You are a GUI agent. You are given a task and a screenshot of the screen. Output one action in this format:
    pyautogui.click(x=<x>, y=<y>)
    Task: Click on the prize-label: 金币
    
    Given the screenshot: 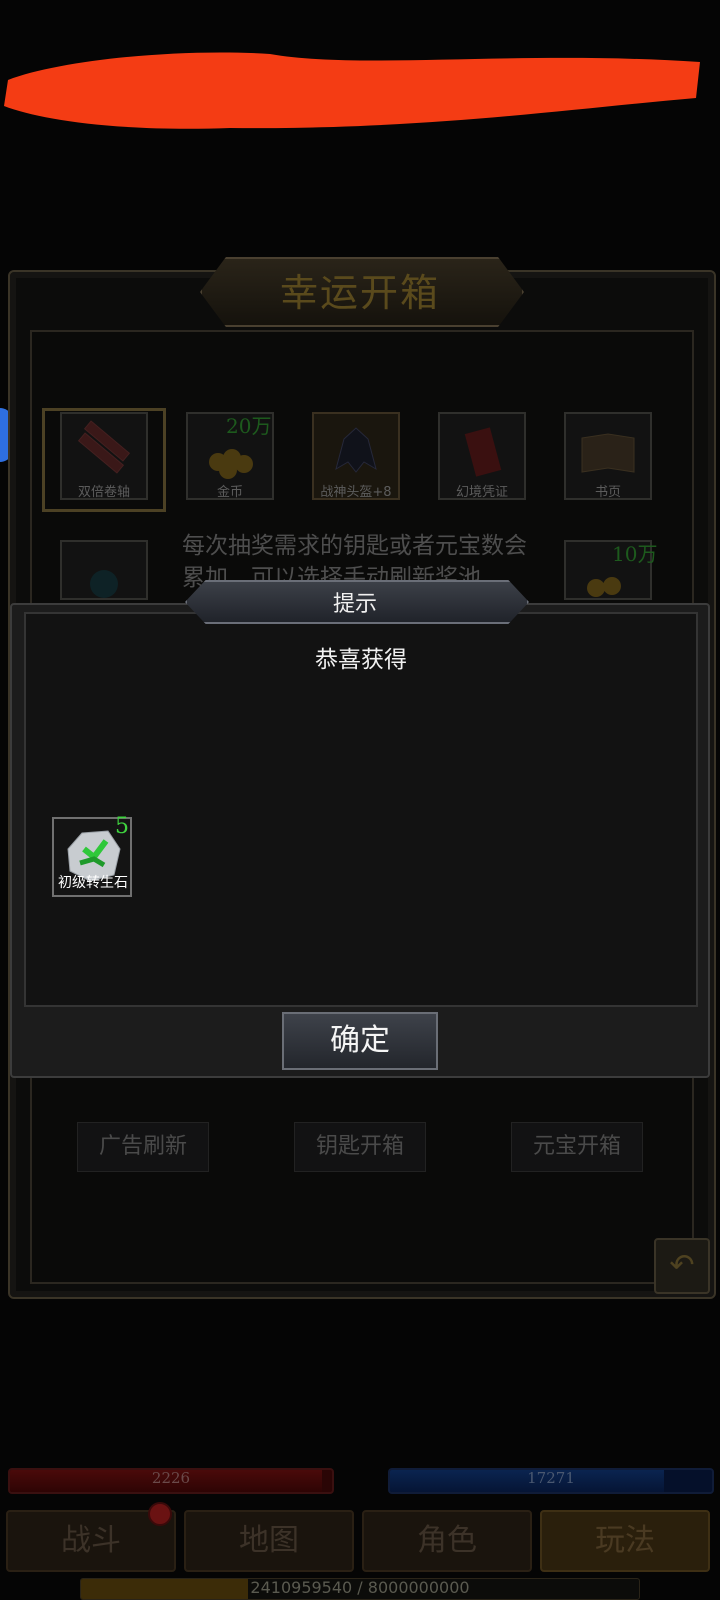 What is the action you would take?
    pyautogui.click(x=229, y=492)
    